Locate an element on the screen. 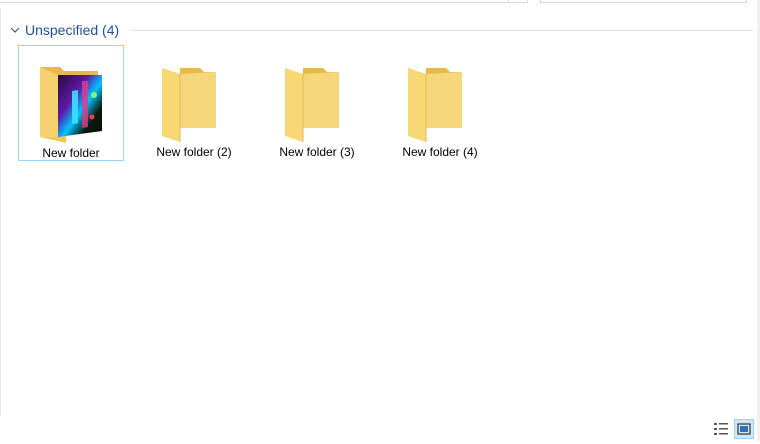  search-input is located at coordinates (643, 1).